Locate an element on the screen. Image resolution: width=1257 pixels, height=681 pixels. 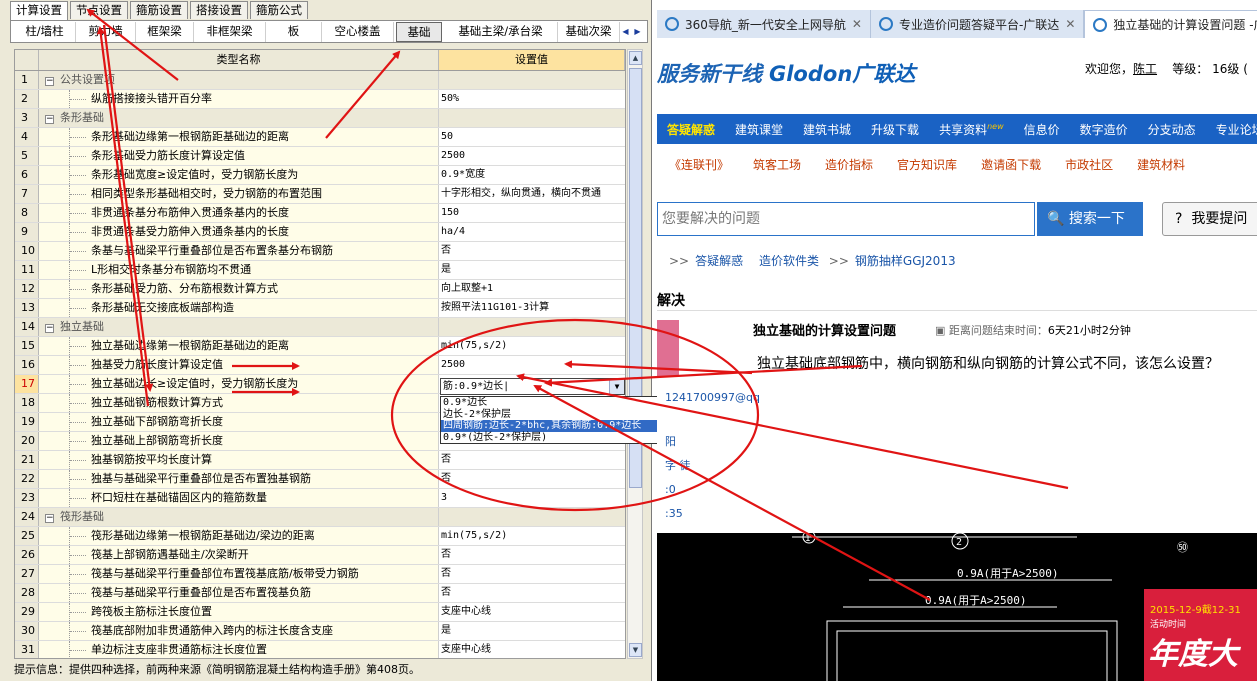
grid-row: 7 相同类型条形基础相交时，受力钢筋的布置范围 十字形相交，纵向贯通，横向不贯通 is located at coordinates (320, 194).